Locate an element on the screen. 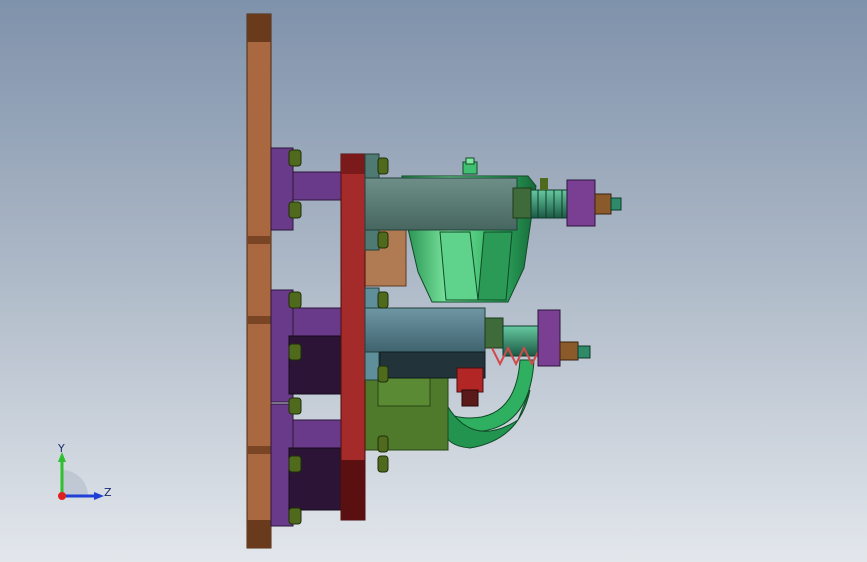  upper-spring-assembly is located at coordinates (576, 202).